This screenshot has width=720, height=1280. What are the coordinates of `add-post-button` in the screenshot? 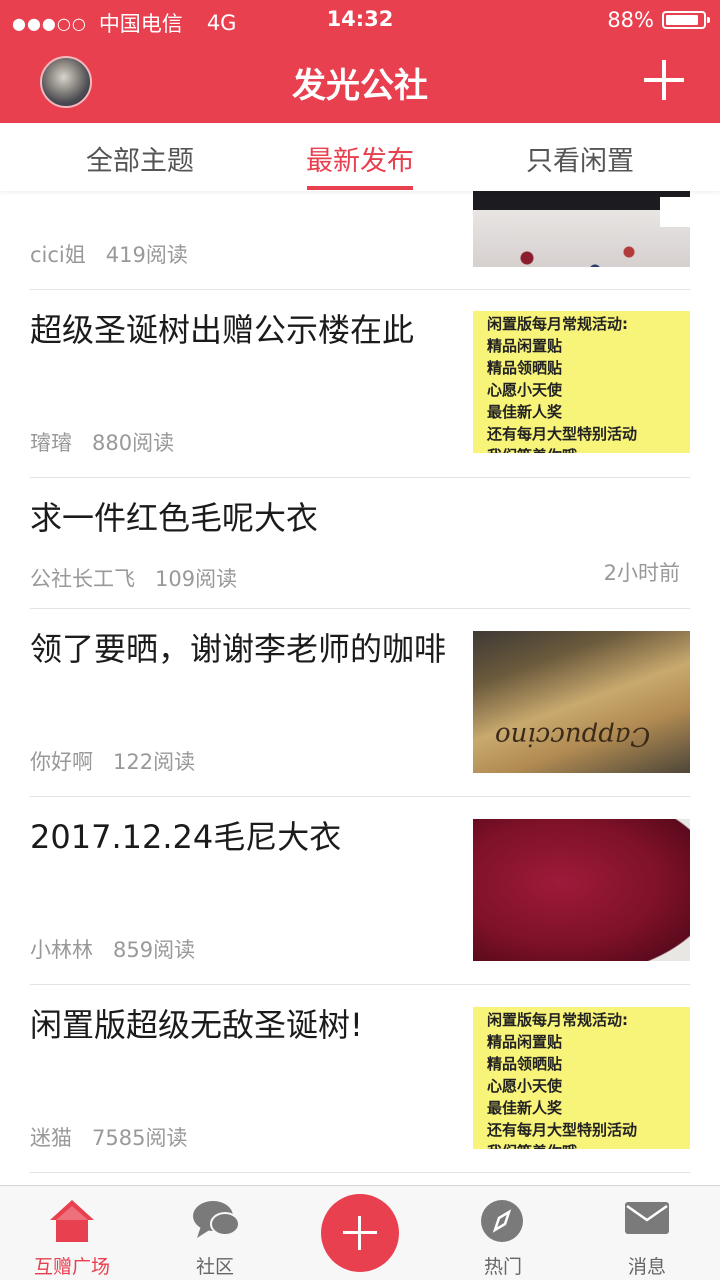 It's located at (664, 80).